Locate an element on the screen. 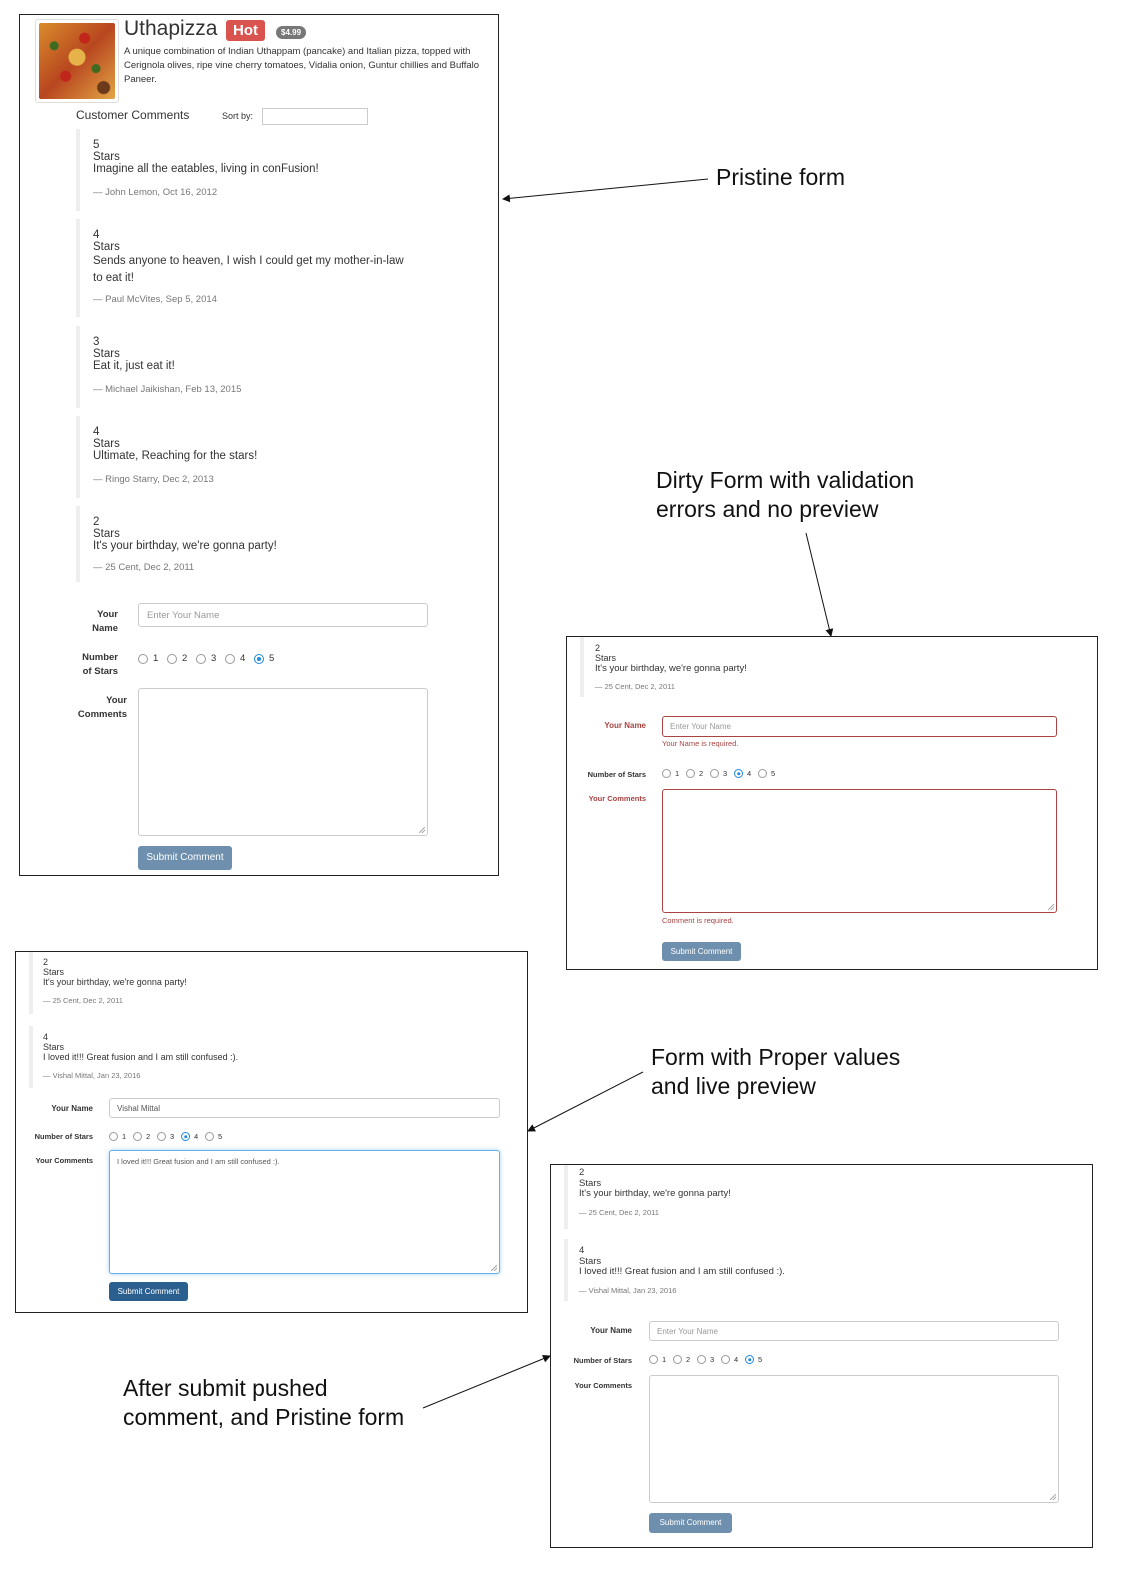  arrow-to-proper is located at coordinates (585, 1101).